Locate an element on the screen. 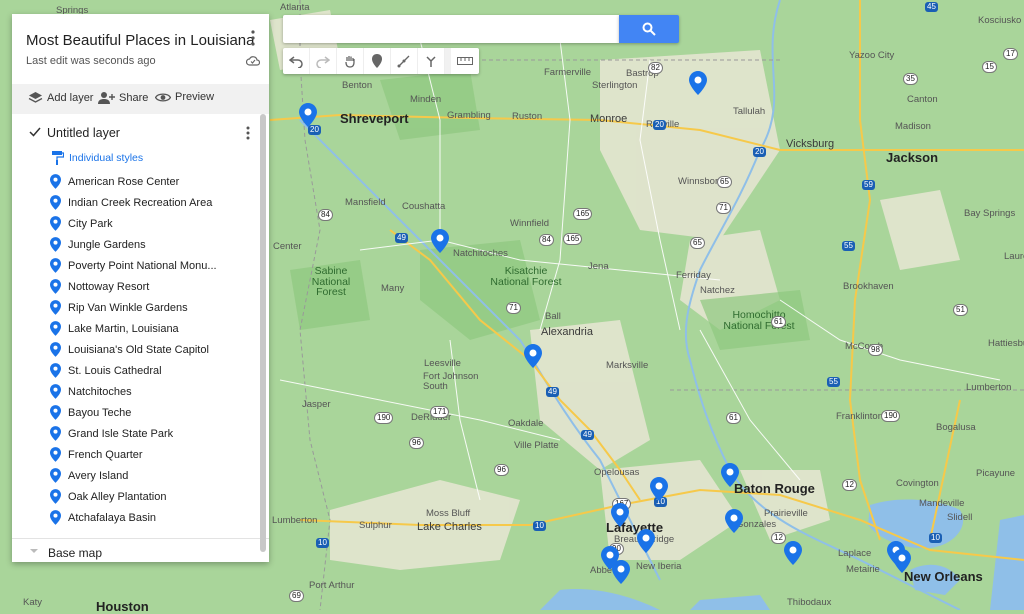  us-route-shield: 65 is located at coordinates (697, 243).